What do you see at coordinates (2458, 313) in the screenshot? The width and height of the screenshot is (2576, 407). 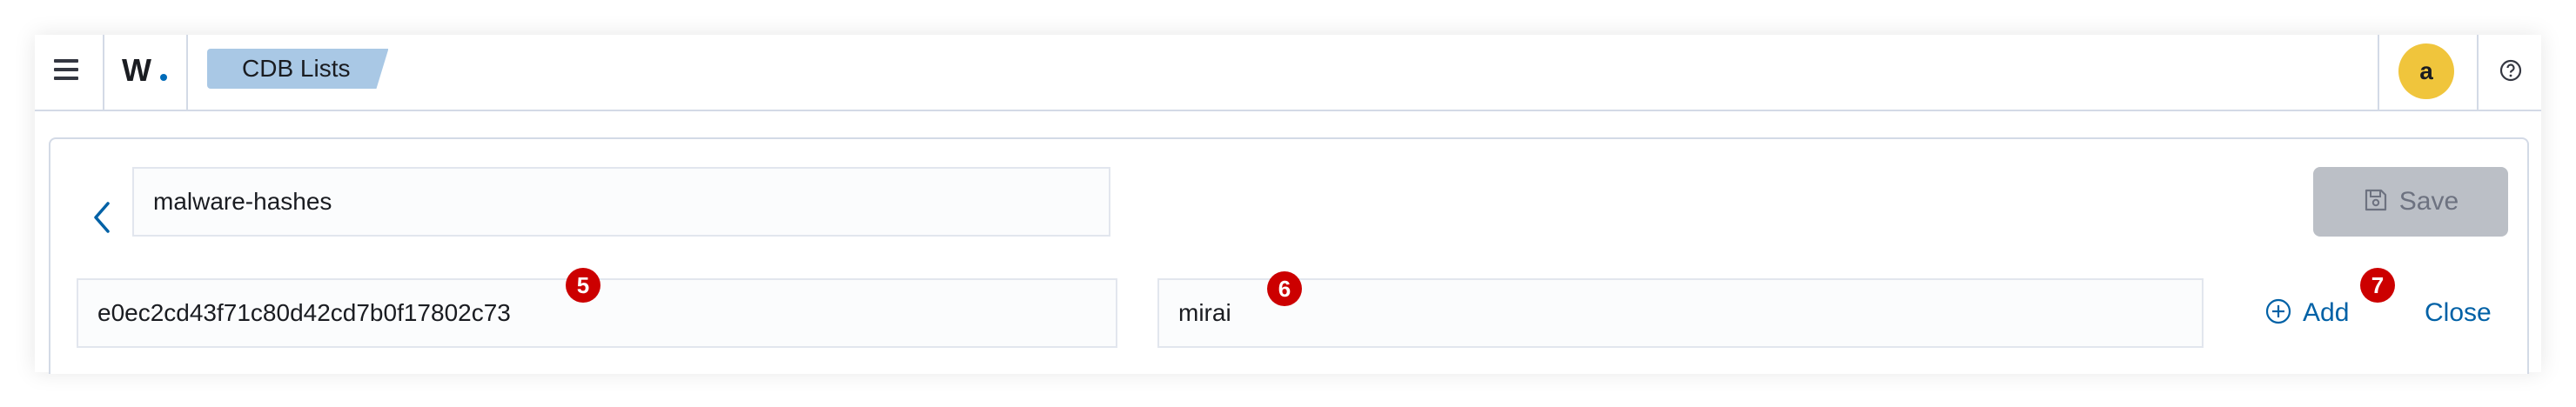 I see `close-button: Close` at bounding box center [2458, 313].